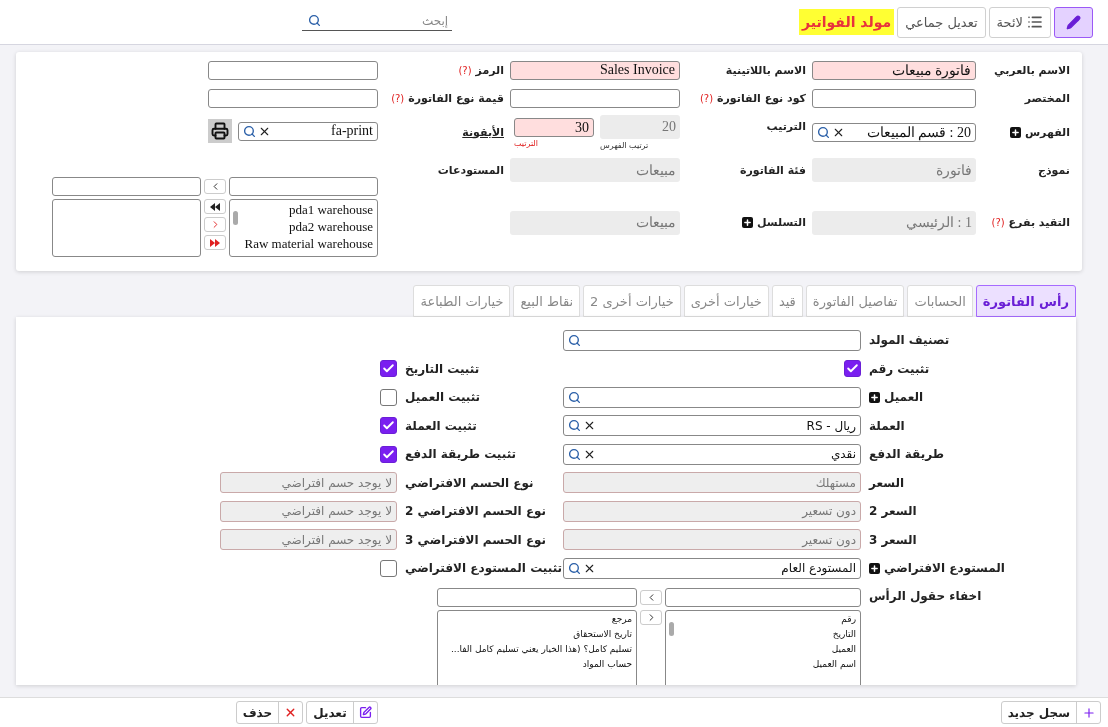 The width and height of the screenshot is (1108, 727). What do you see at coordinates (887, 482) in the screenshot?
I see `field-label: السعر` at bounding box center [887, 482].